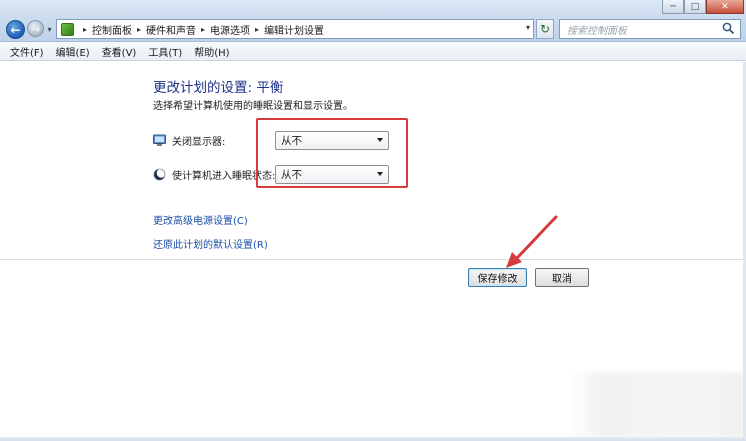 Image resolution: width=746 pixels, height=441 pixels. I want to click on forward-button: →, so click(35, 28).